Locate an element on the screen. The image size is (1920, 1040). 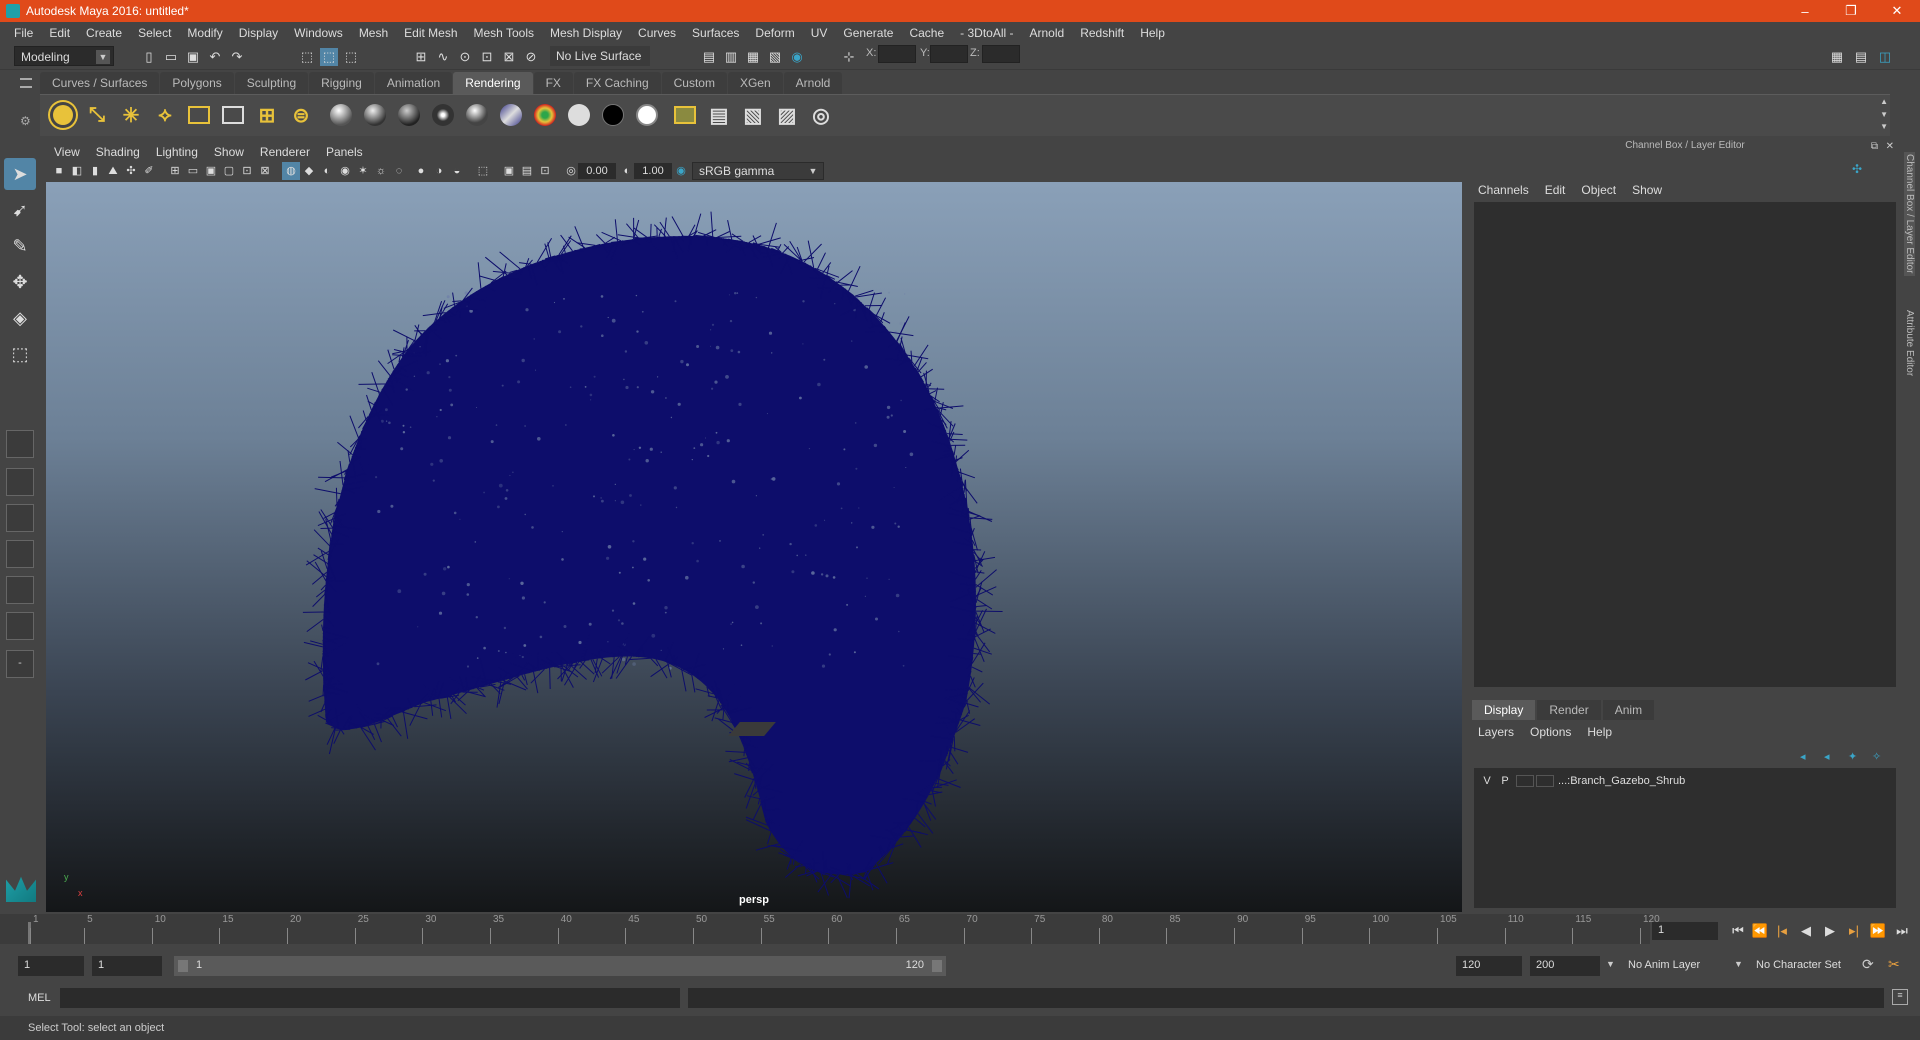
render-view-shelf-icon: ▨ is located at coordinates (787, 115).